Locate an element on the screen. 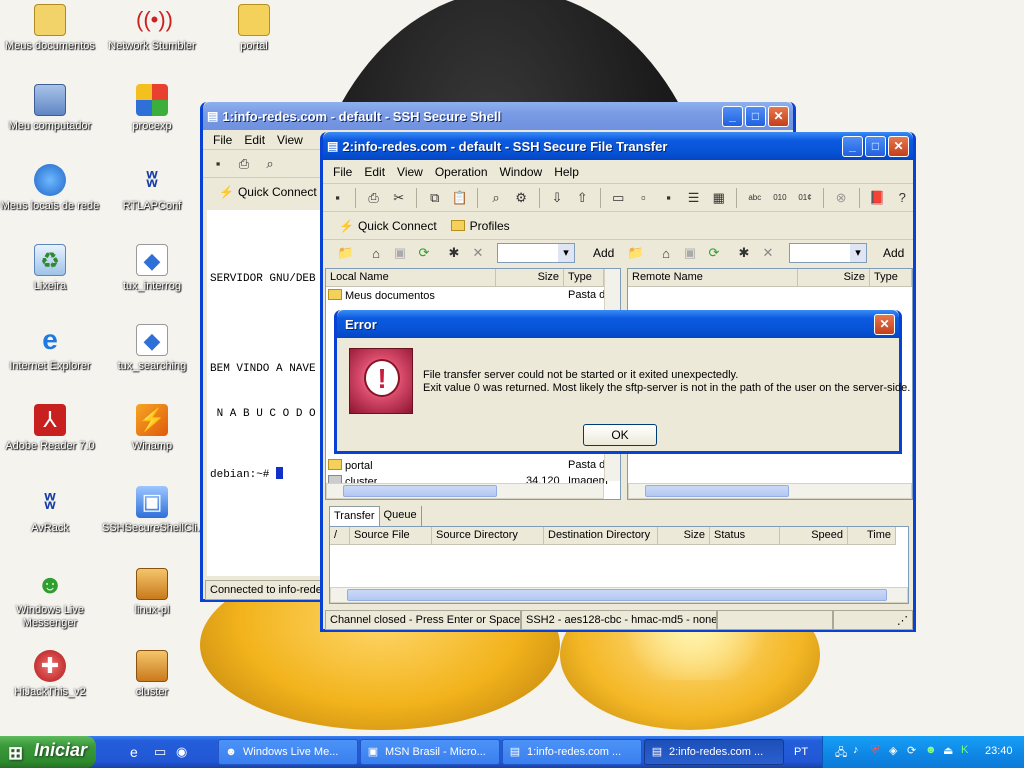 Image resolution: width=1024 pixels, height=768 pixels. desktop-icon-avrack: ʬ AvRack is located at coordinates (50, 510).